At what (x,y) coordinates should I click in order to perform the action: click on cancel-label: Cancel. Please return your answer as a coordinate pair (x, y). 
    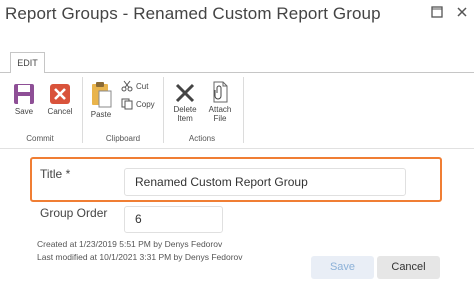
    Looking at the image, I should click on (60, 111).